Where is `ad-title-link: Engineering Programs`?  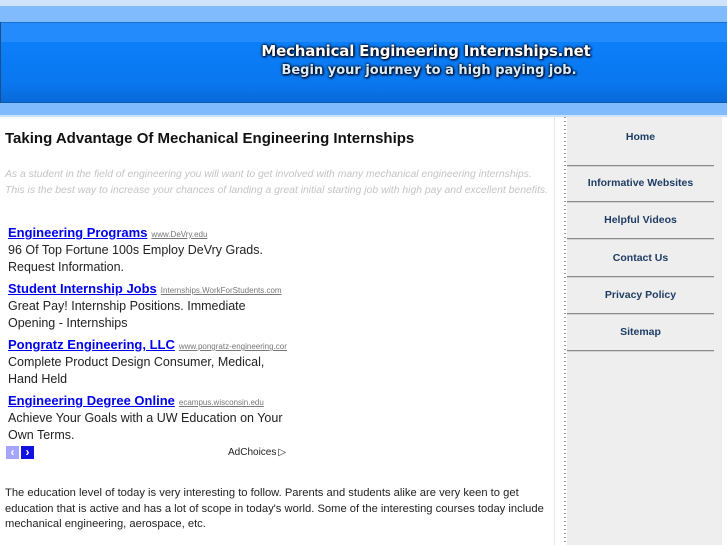 ad-title-link: Engineering Programs is located at coordinates (77, 232).